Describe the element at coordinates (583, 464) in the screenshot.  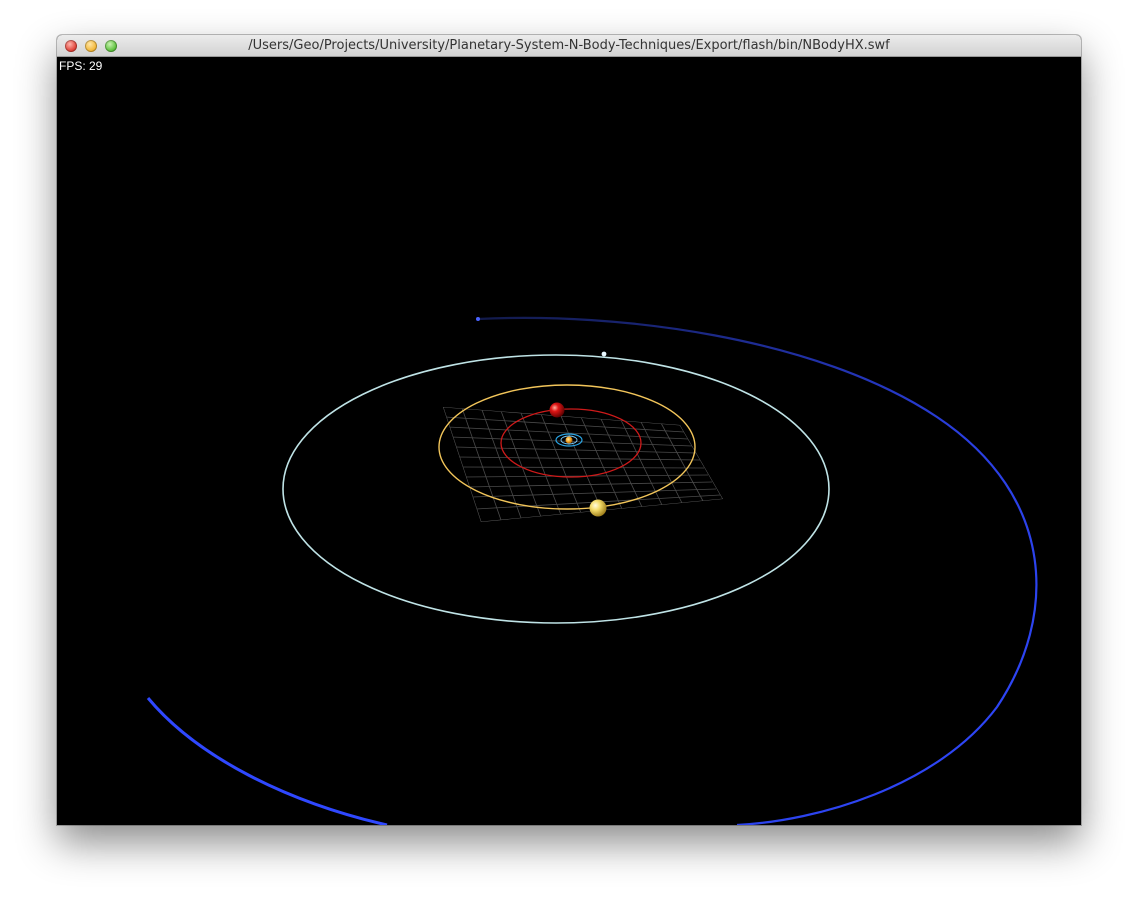
I see `reference-grid` at that location.